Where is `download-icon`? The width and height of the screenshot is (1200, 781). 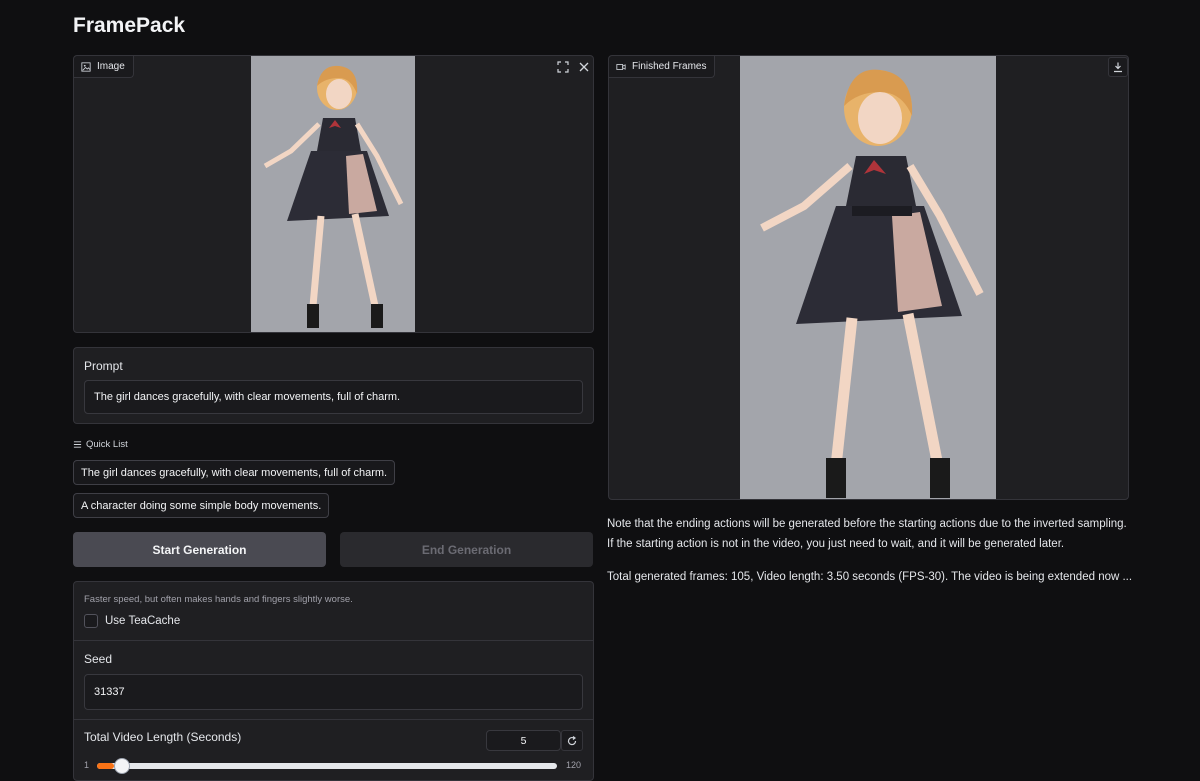 download-icon is located at coordinates (1118, 67).